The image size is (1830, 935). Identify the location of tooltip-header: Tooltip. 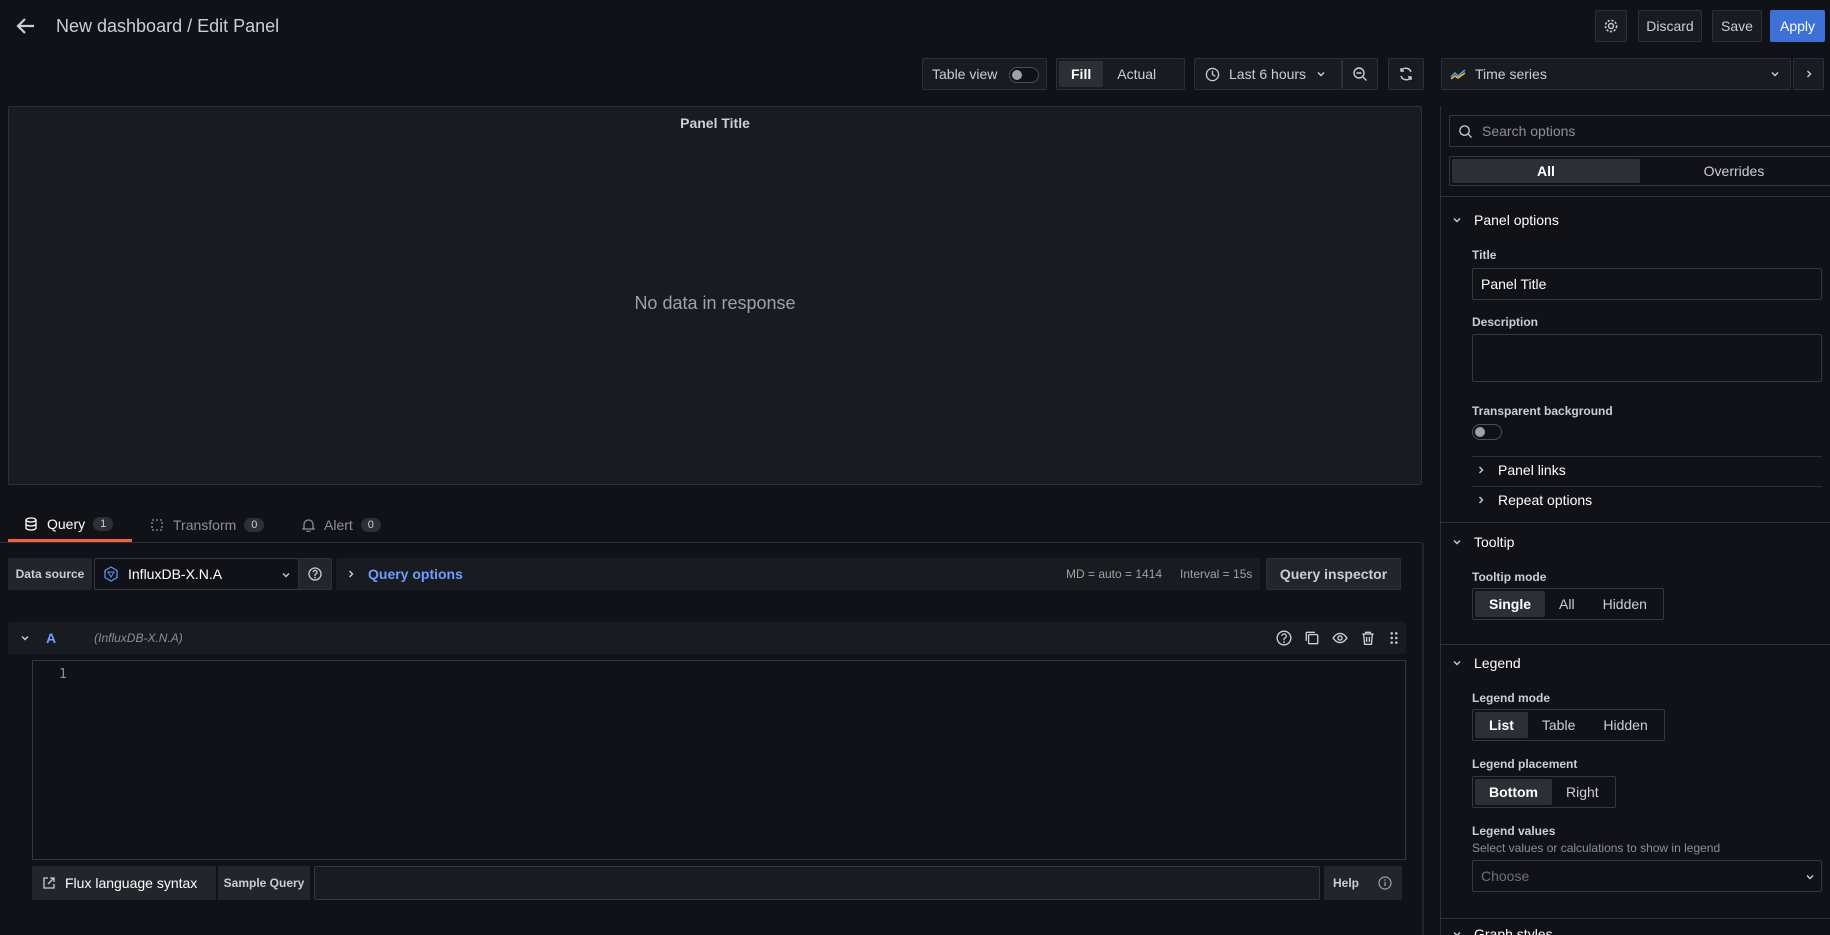
(1483, 542).